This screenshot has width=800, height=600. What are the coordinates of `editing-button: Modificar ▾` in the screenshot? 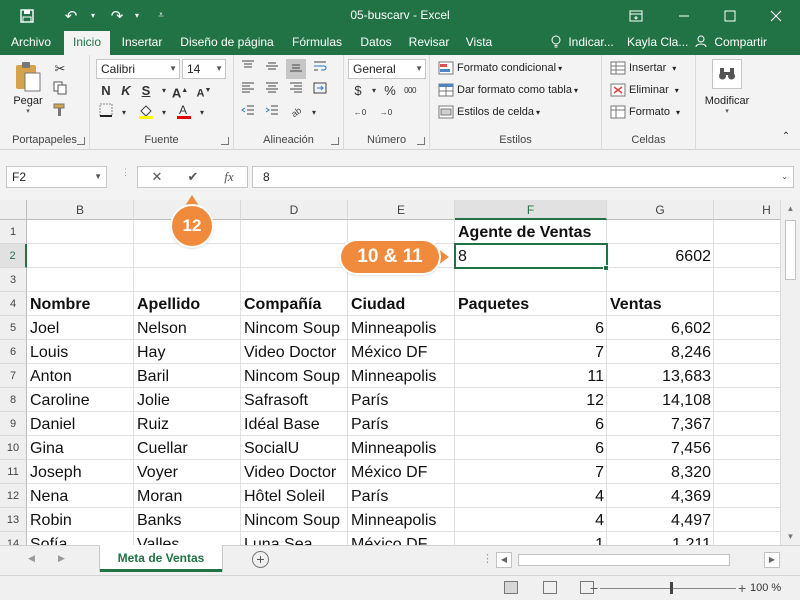 It's located at (727, 89).